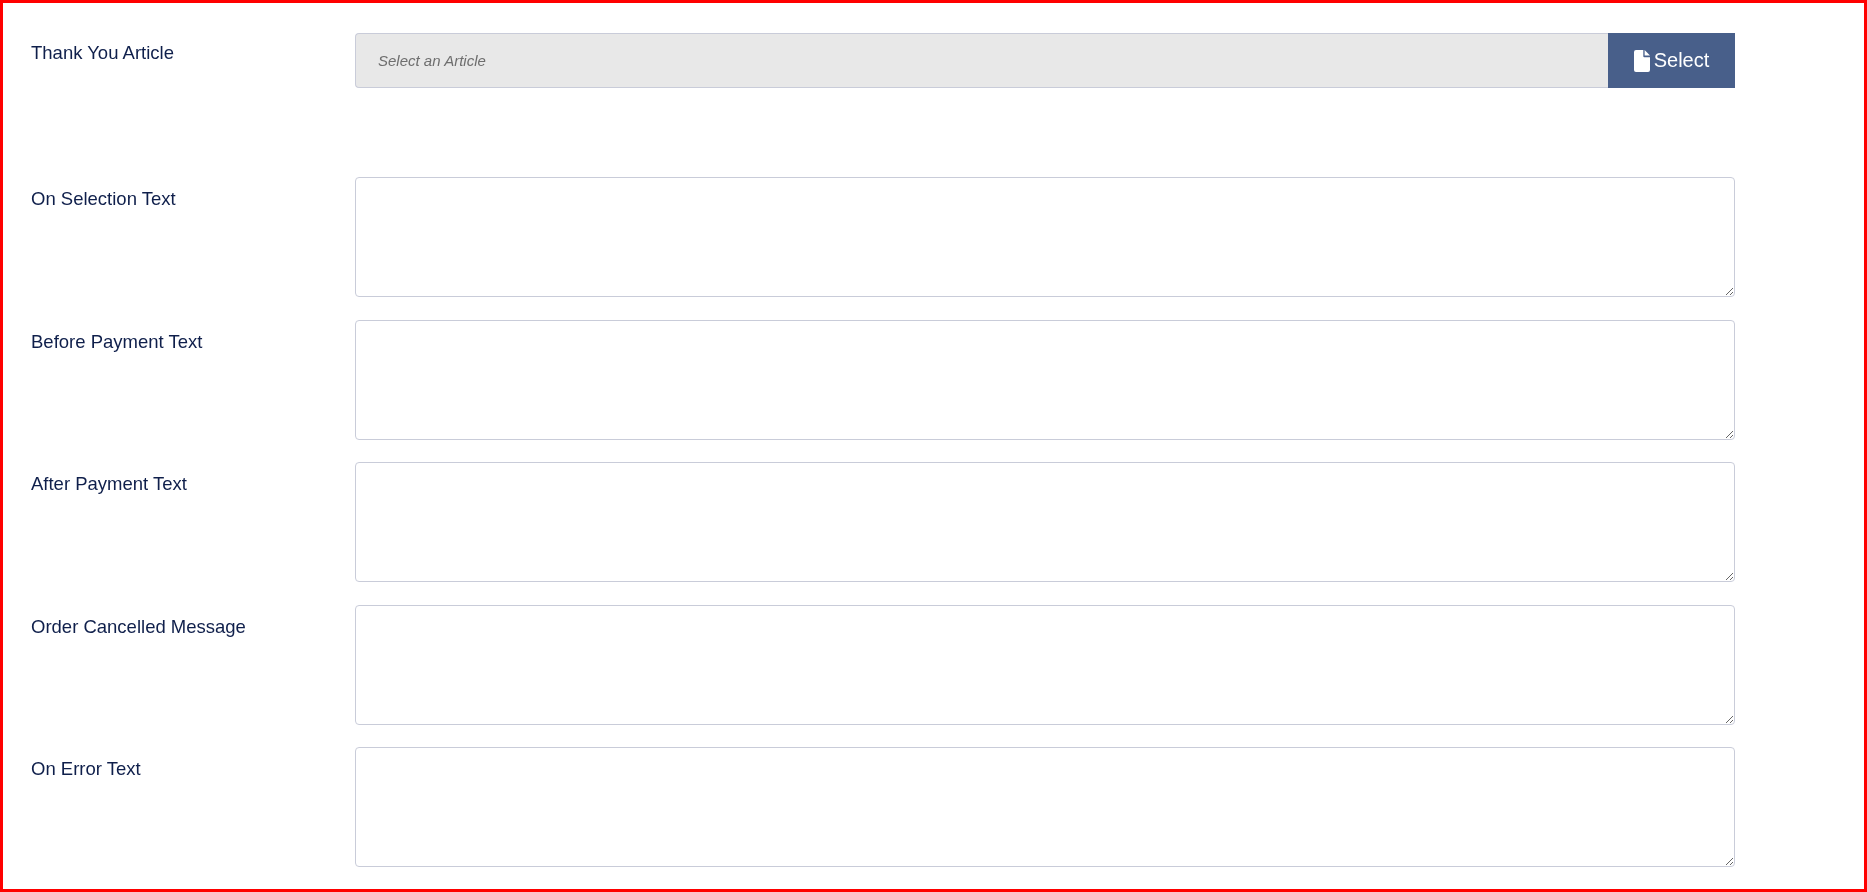 This screenshot has height=892, width=1867. What do you see at coordinates (1671, 60) in the screenshot?
I see `select-button: Select` at bounding box center [1671, 60].